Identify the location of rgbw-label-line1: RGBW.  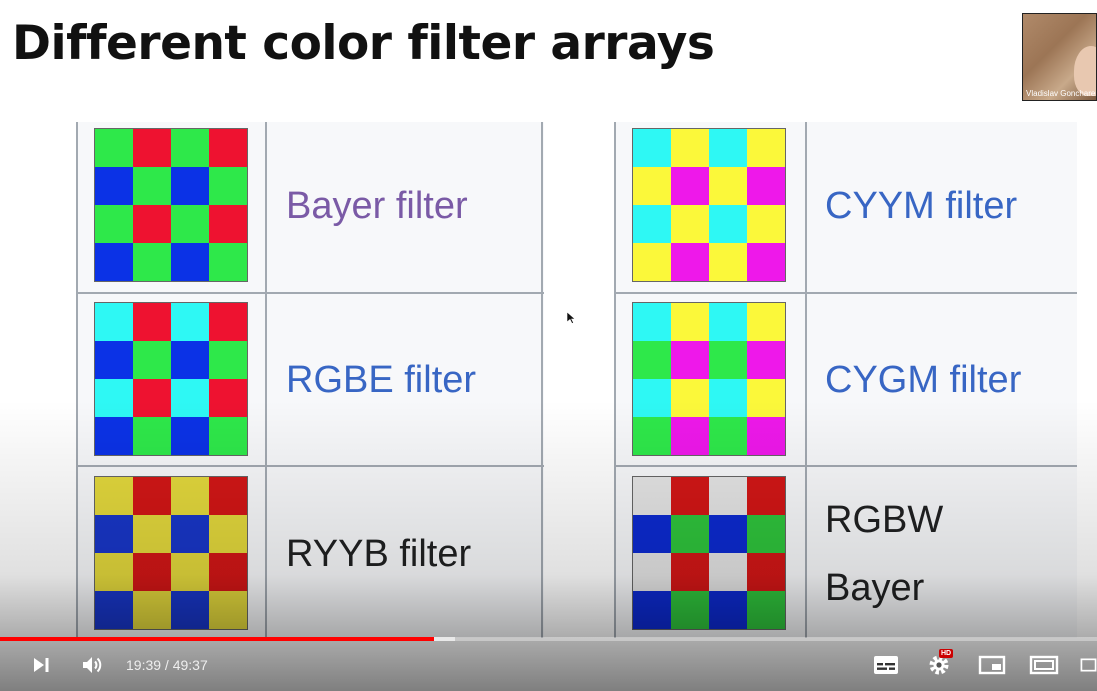
(884, 520).